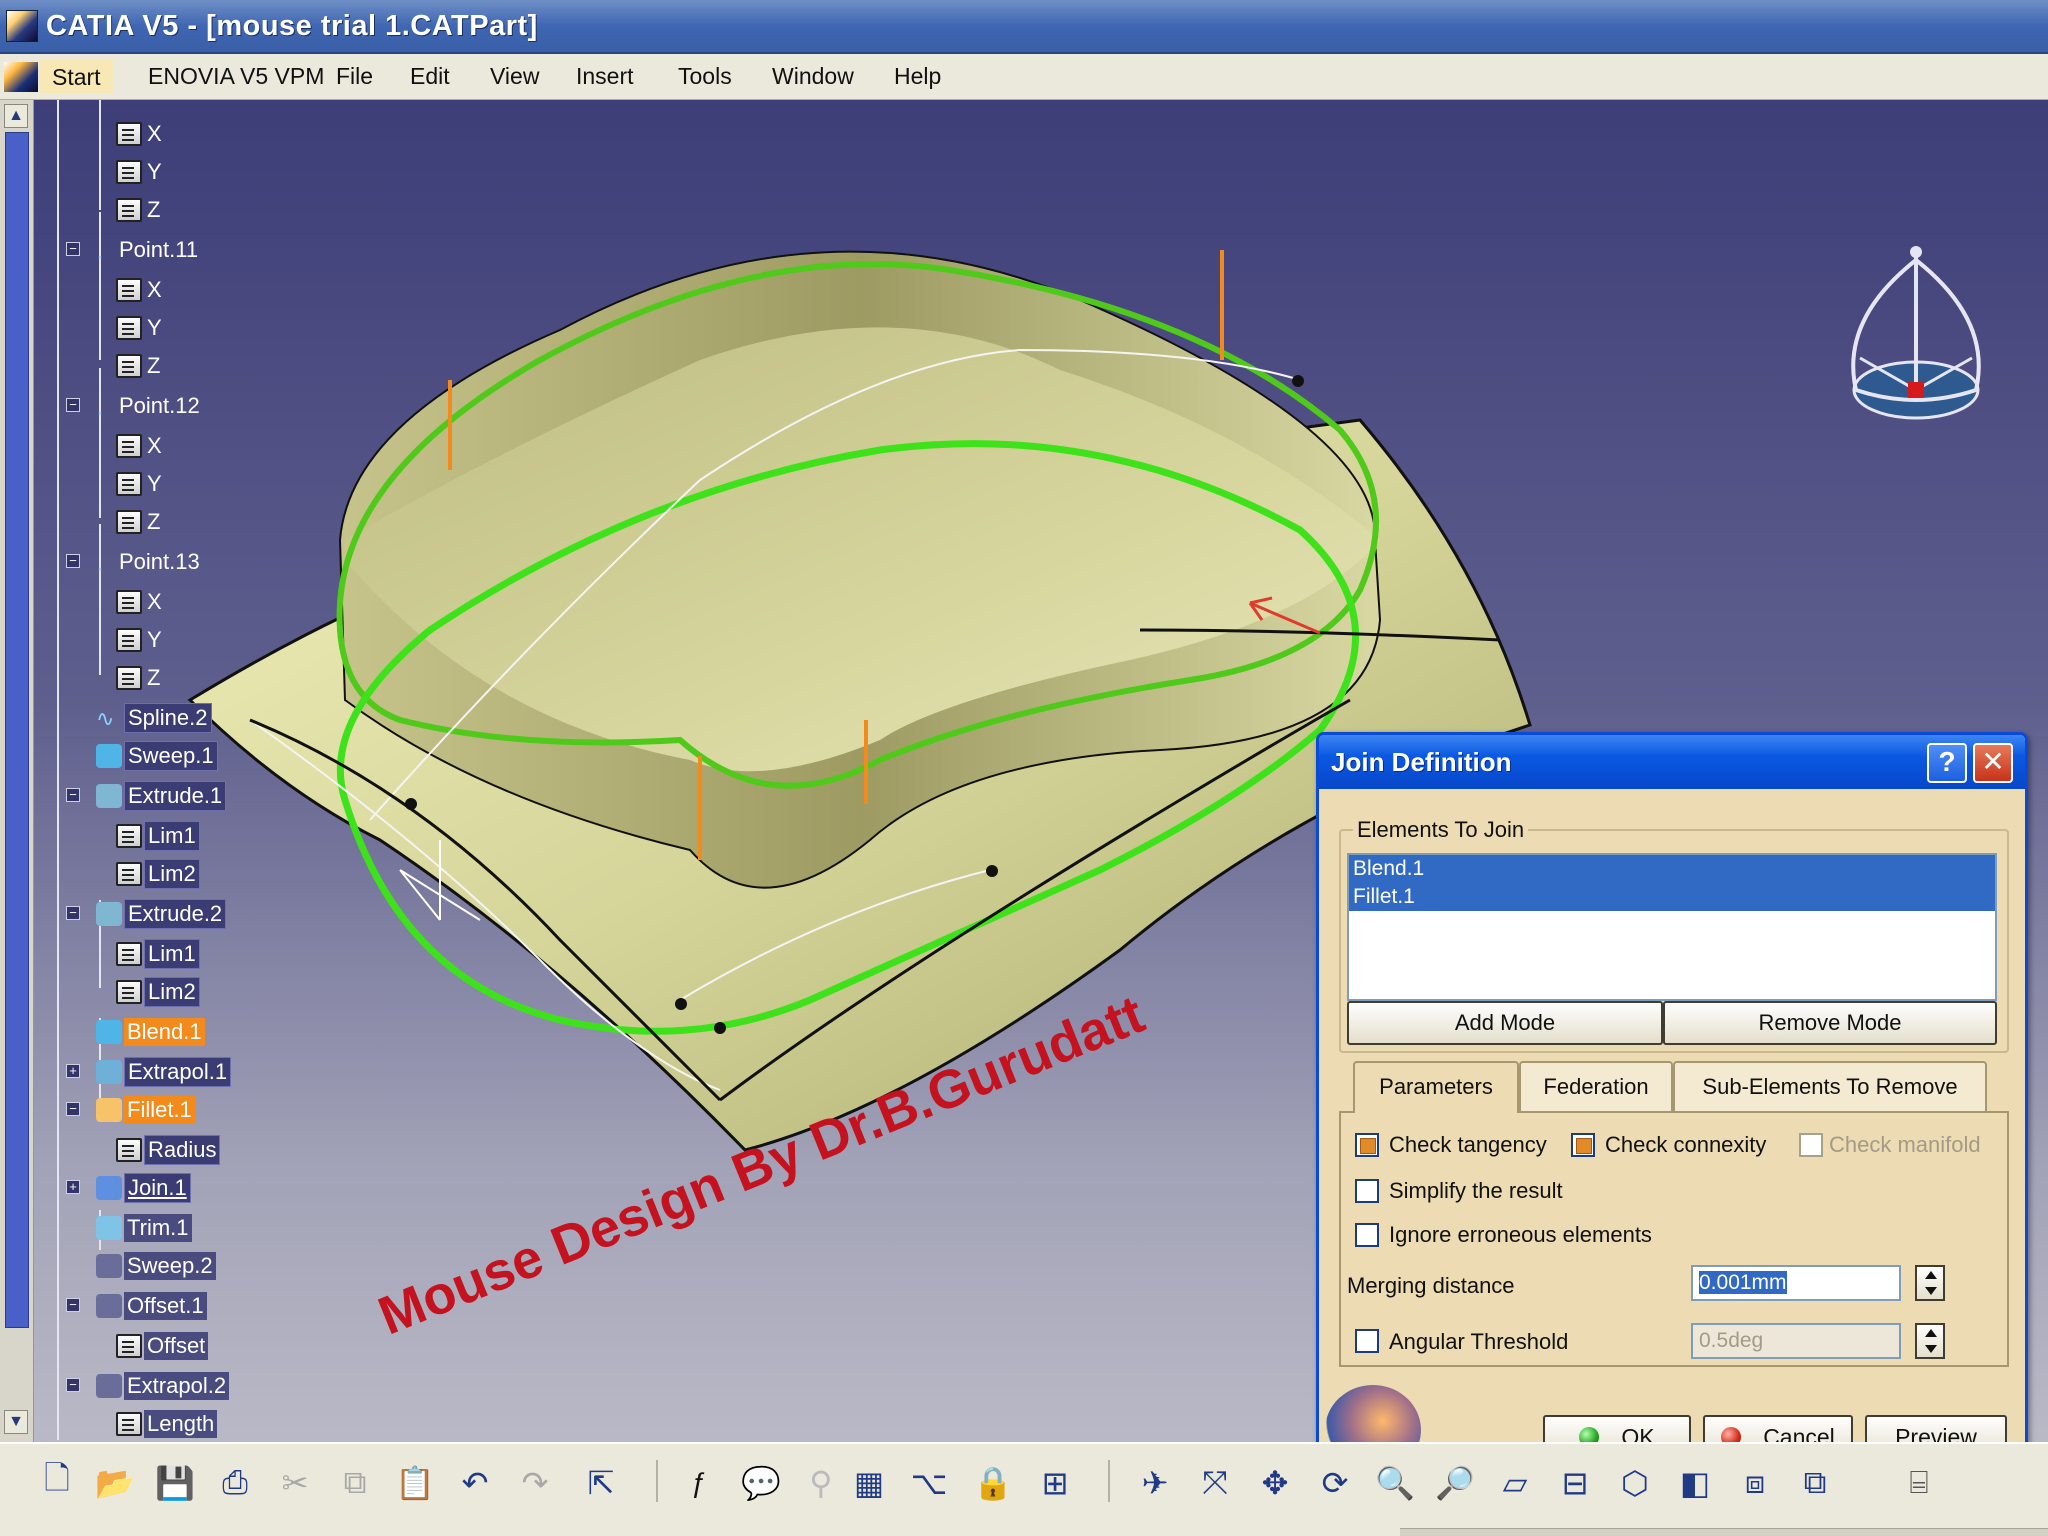  What do you see at coordinates (1815, 1483) in the screenshot?
I see `swap-space-icon: ⧉` at bounding box center [1815, 1483].